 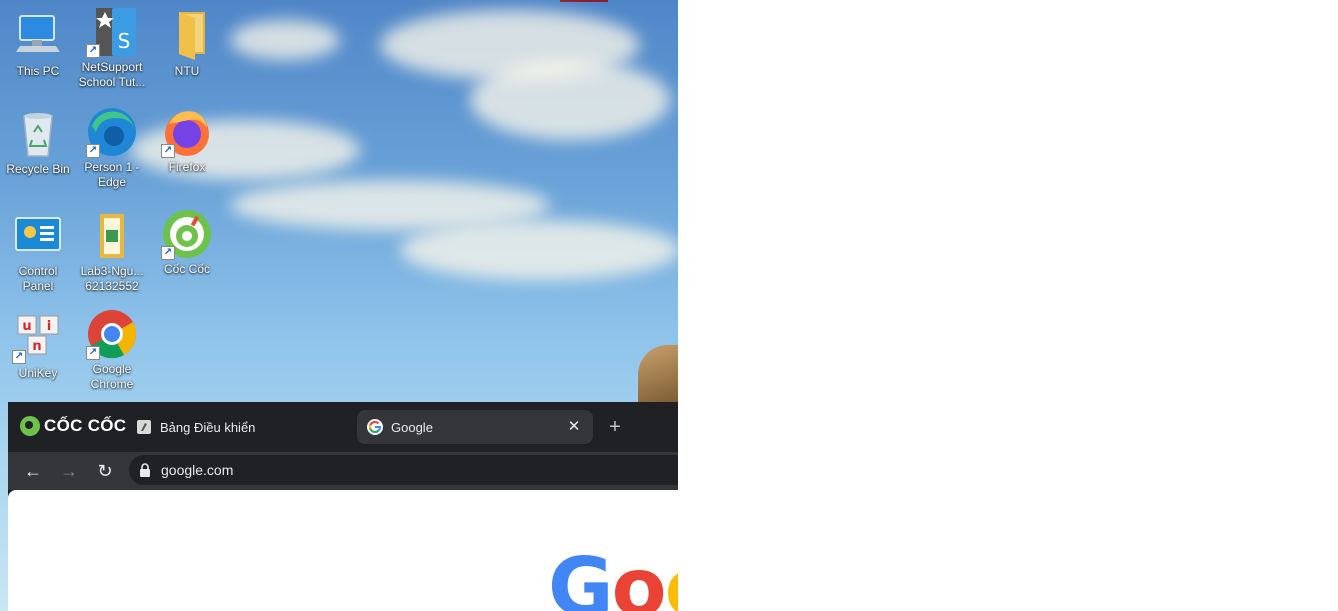 What do you see at coordinates (112, 174) in the screenshot?
I see `icon-label: Person 1 - Edge` at bounding box center [112, 174].